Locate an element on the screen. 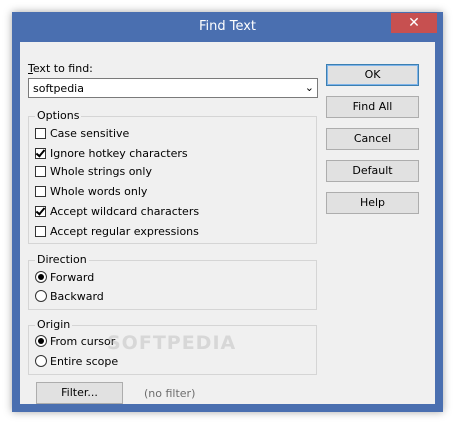  option-whole-words-only: Whole words only is located at coordinates (91, 192).